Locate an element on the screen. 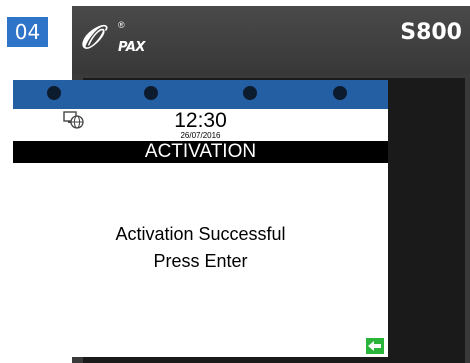 The height and width of the screenshot is (363, 470). message-line-success: Activation Successful is located at coordinates (200, 234).